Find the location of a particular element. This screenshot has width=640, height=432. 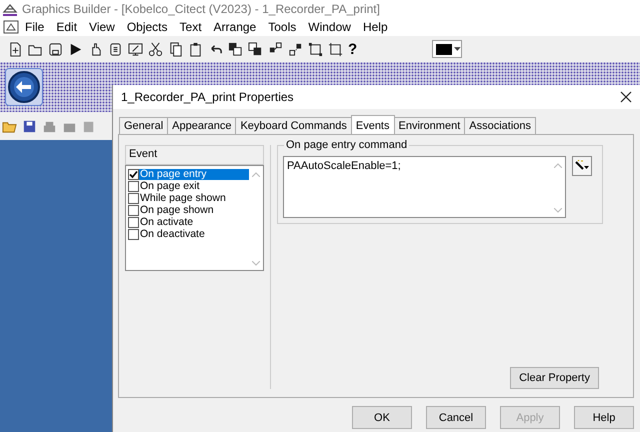

bring-front-icon is located at coordinates (235, 49).